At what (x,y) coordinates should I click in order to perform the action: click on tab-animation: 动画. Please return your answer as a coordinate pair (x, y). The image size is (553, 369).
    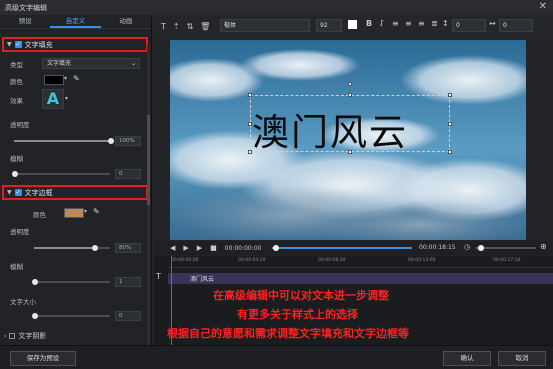
    Looking at the image, I should click on (126, 21).